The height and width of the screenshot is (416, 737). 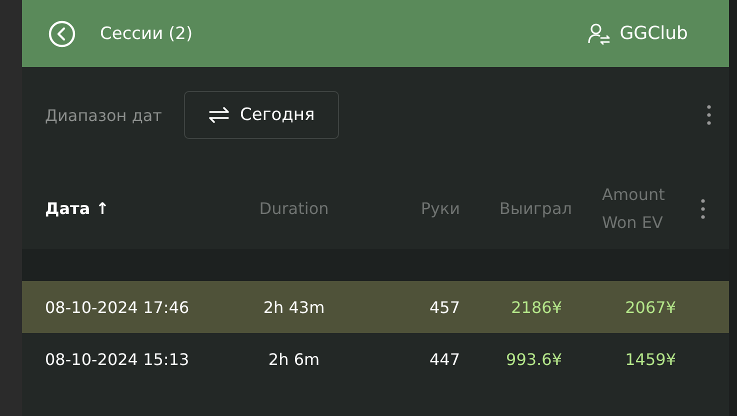 What do you see at coordinates (444, 307) in the screenshot?
I see `hands-cell-text: 457` at bounding box center [444, 307].